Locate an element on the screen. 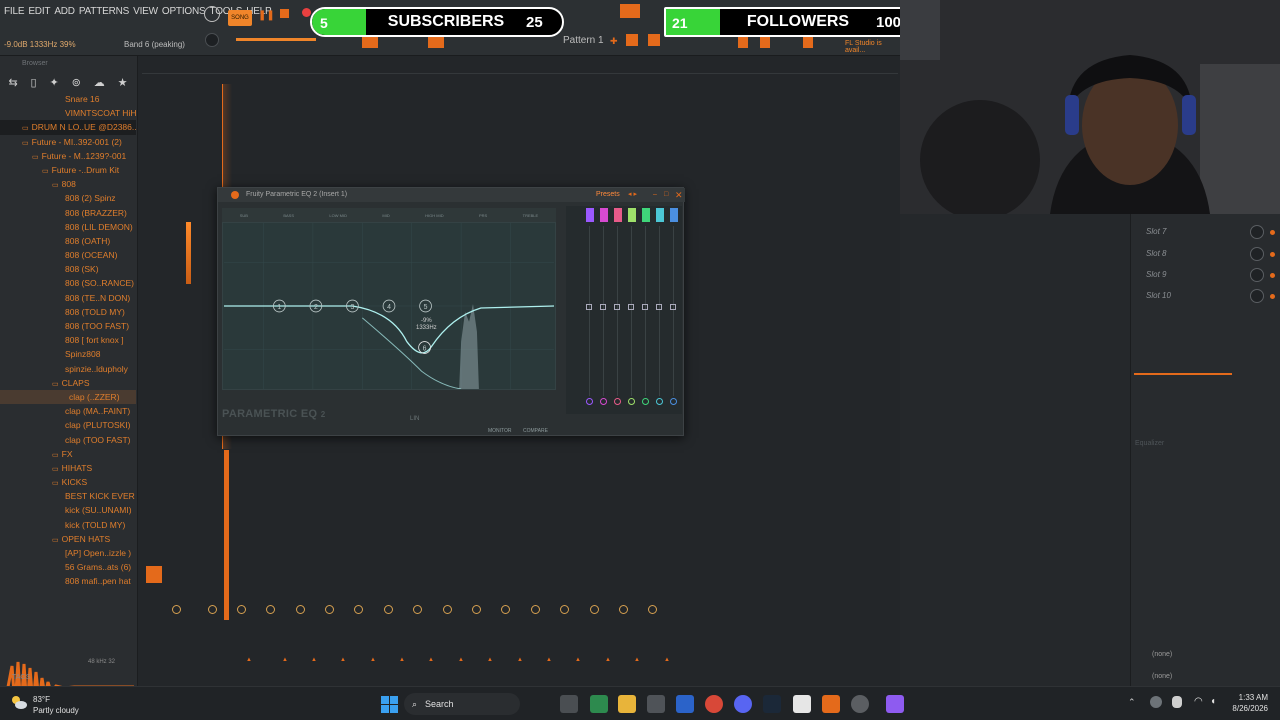 The height and width of the screenshot is (720, 1280). browser-folder-item: ▭ 808 is located at coordinates (68, 184).